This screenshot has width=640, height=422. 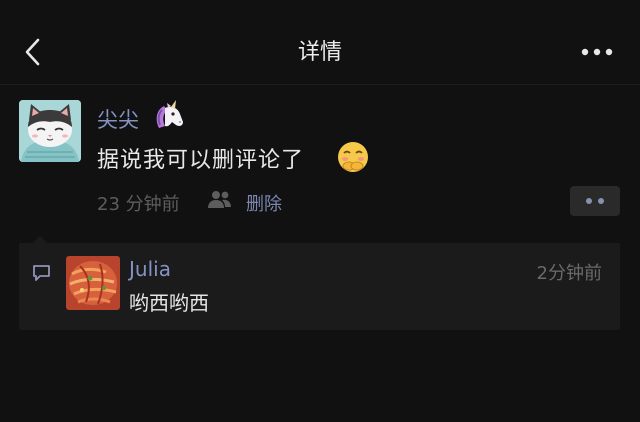 I want to click on smirk-face-icon, so click(x=353, y=157).